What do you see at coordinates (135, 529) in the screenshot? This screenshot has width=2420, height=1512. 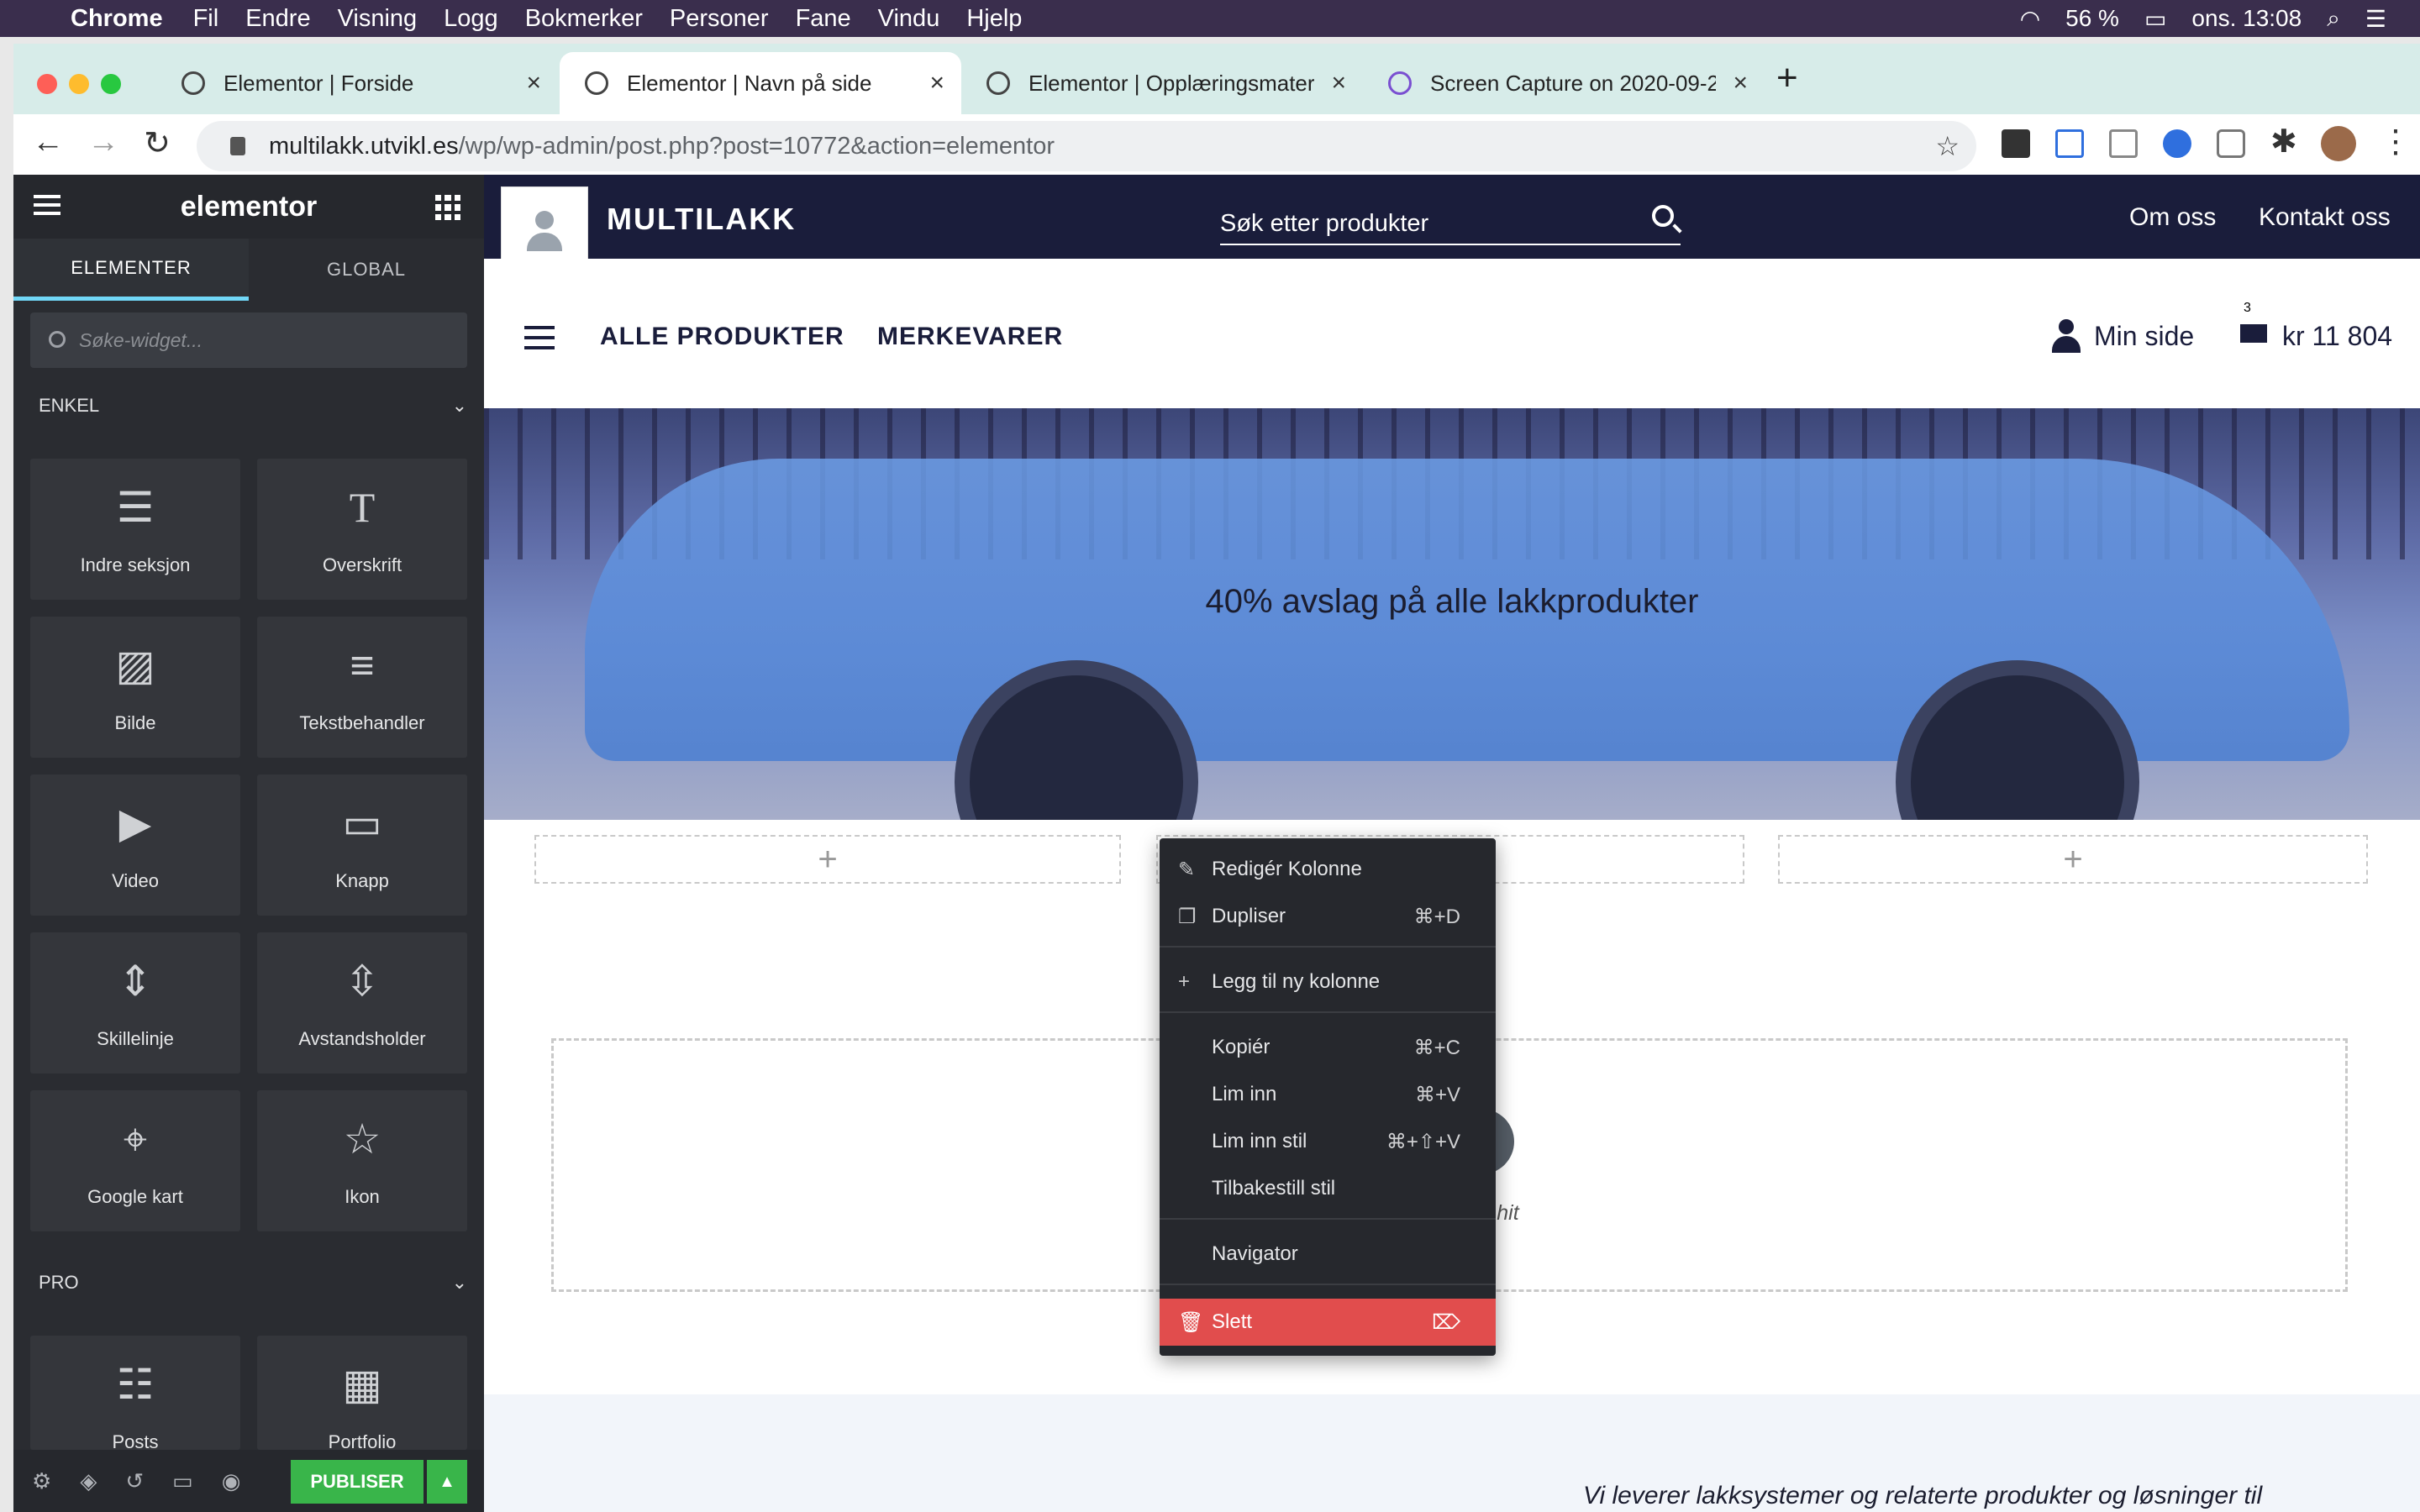 I see `widget-inner-section: ☰ Indre seksjon` at bounding box center [135, 529].